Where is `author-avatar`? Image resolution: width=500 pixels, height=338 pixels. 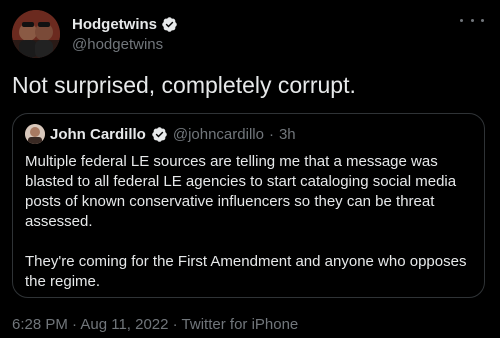 author-avatar is located at coordinates (36, 34).